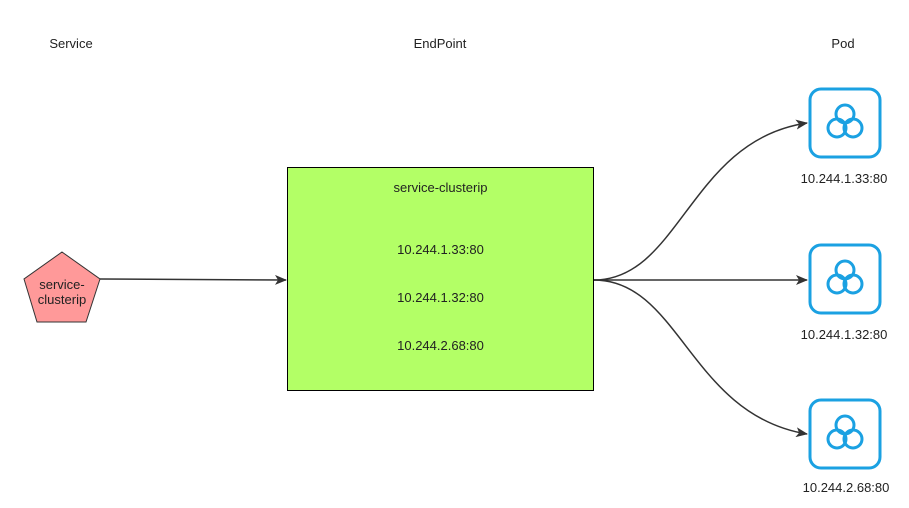 The width and height of the screenshot is (909, 508). Describe the element at coordinates (440, 297) in the screenshot. I see `endpoint-address-2: 10.244.1.32:80` at that location.